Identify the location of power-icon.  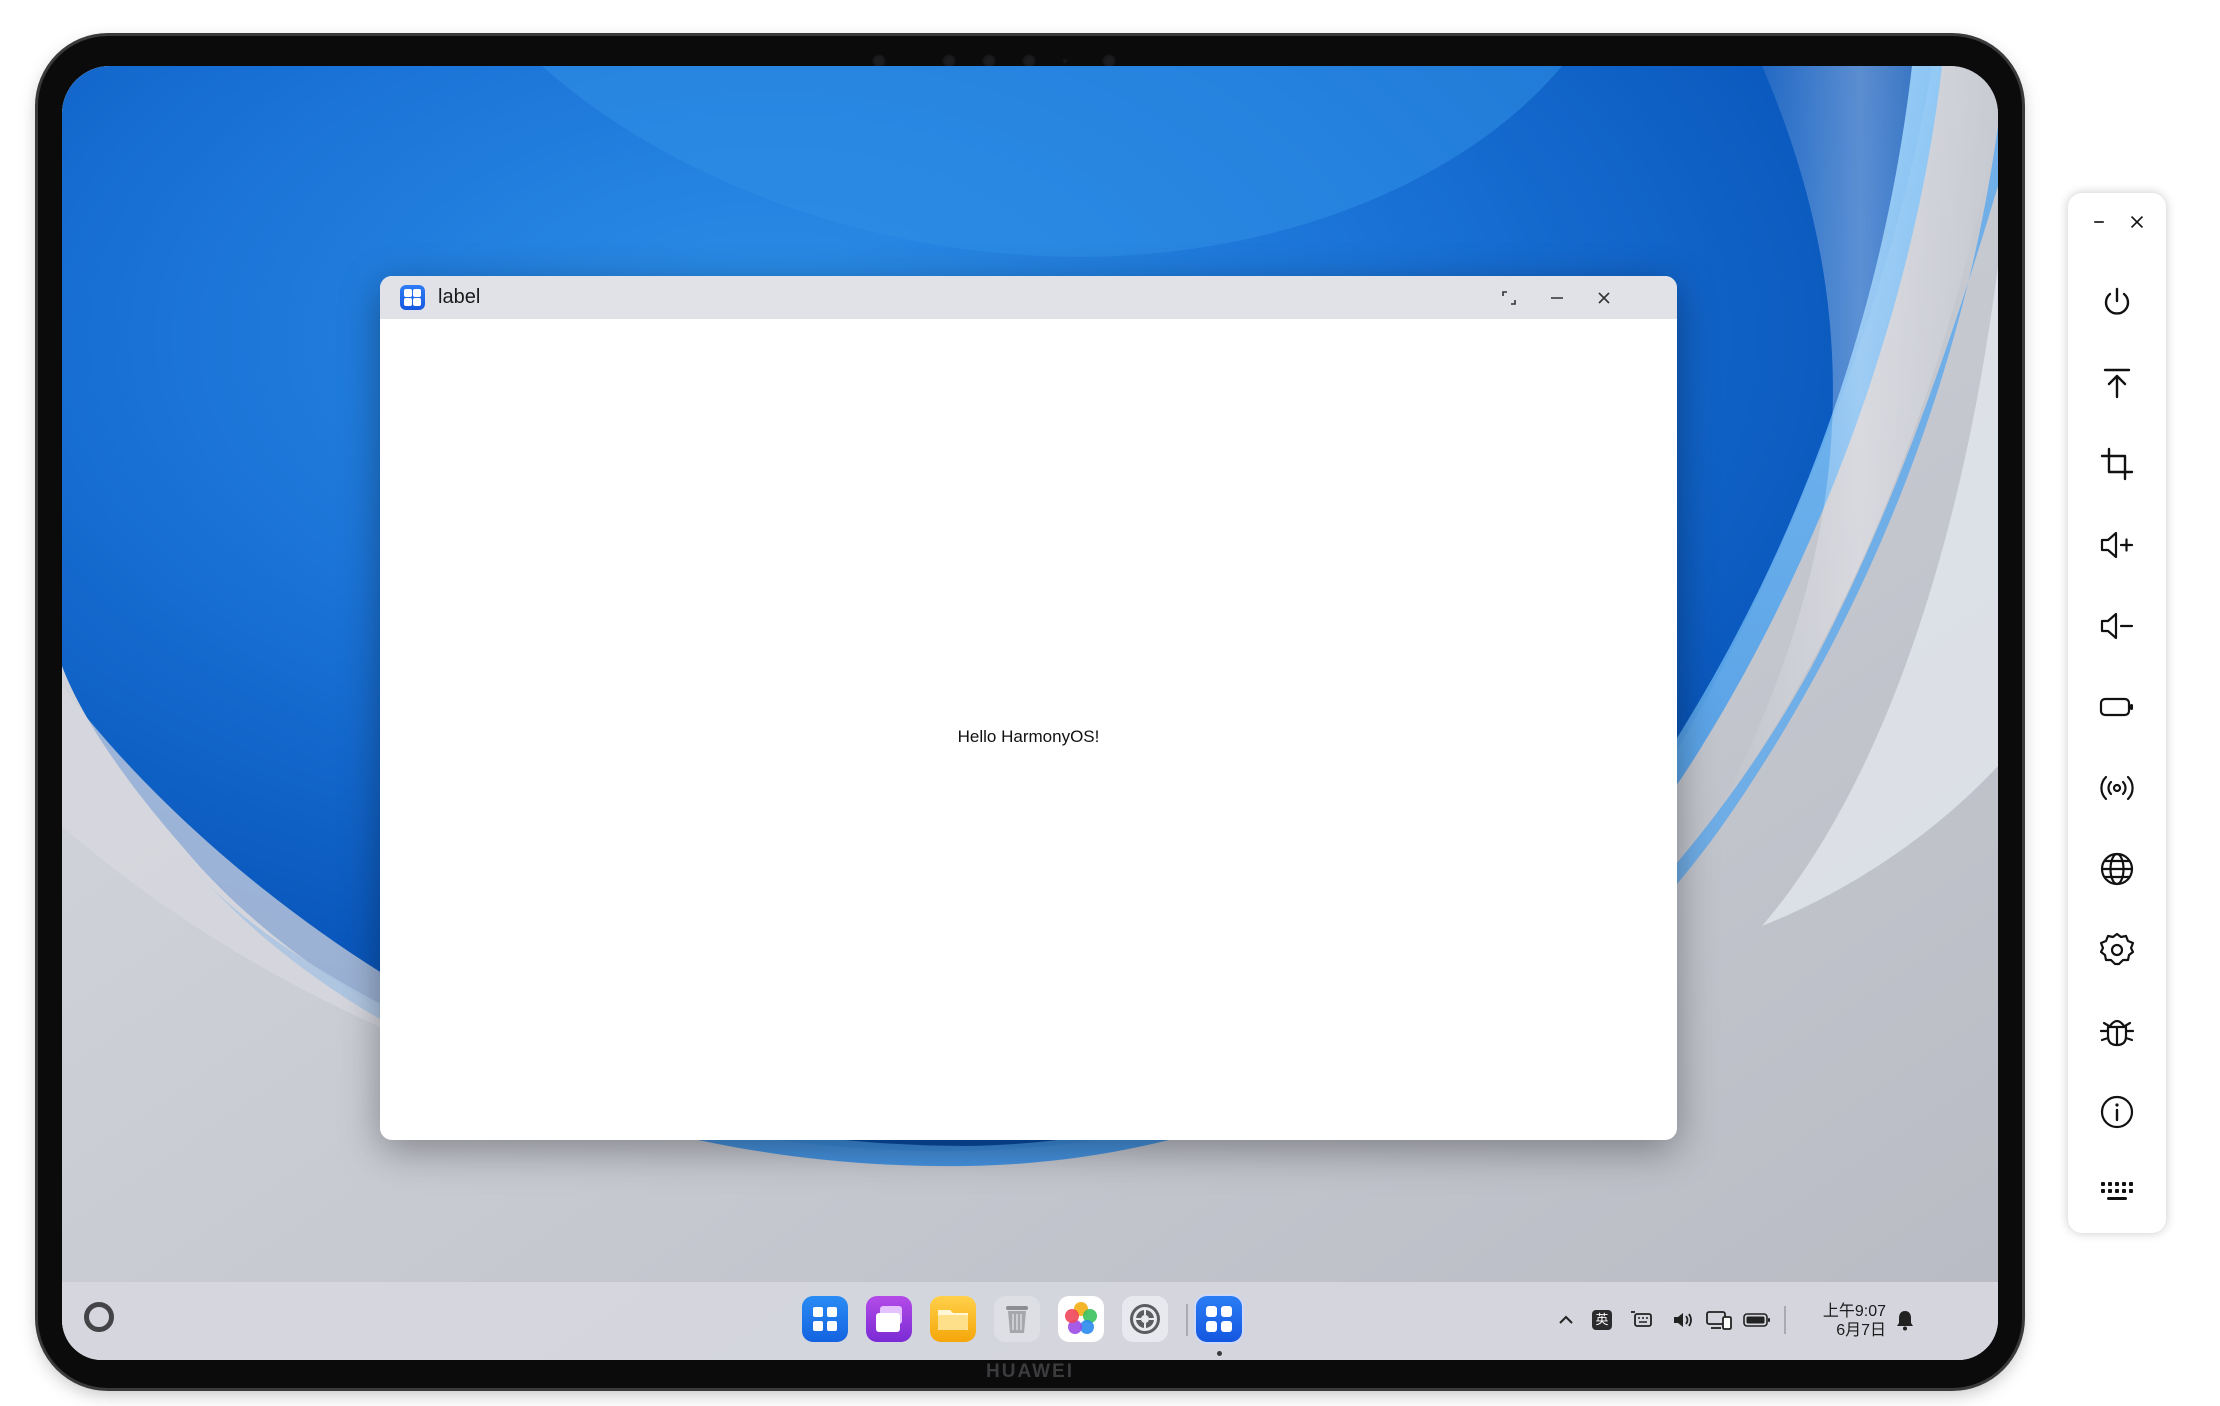
(2117, 301).